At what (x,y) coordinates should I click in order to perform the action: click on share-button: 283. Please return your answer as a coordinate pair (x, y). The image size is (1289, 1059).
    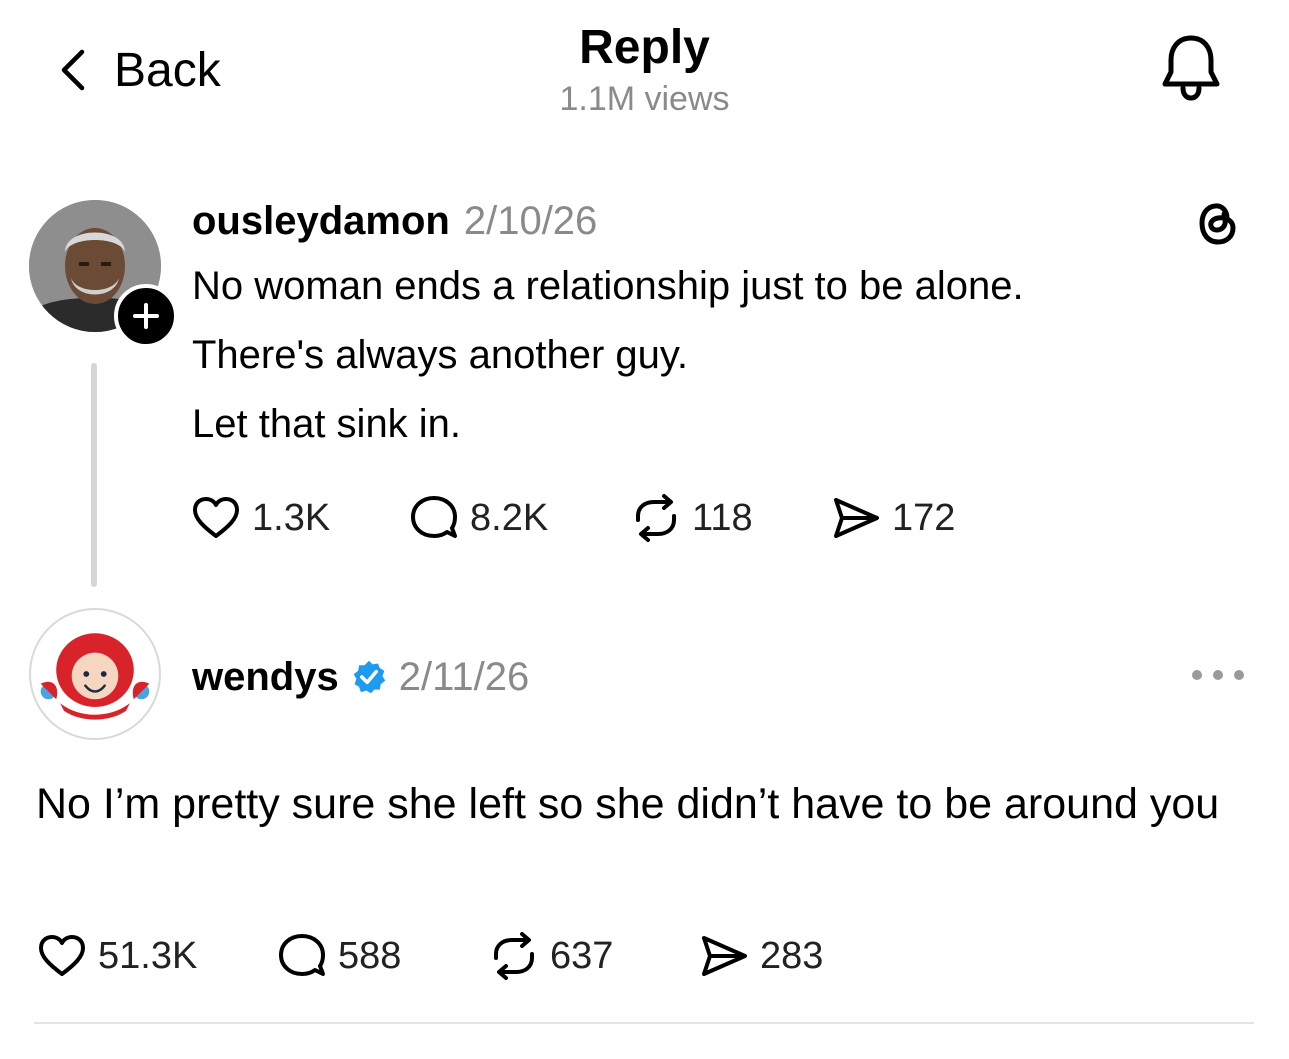
    Looking at the image, I should click on (760, 956).